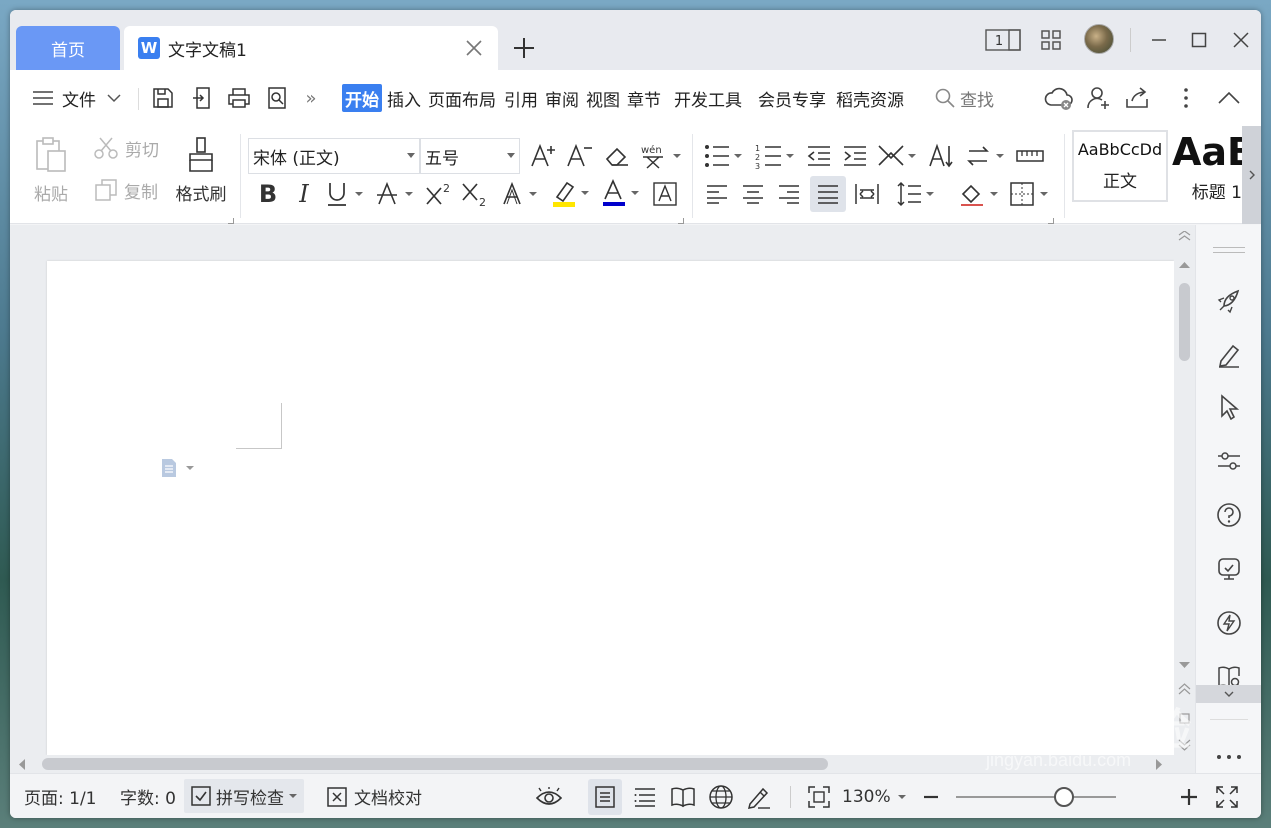 Image resolution: width=1271 pixels, height=828 pixels. What do you see at coordinates (645, 797) in the screenshot?
I see `outline-view-button` at bounding box center [645, 797].